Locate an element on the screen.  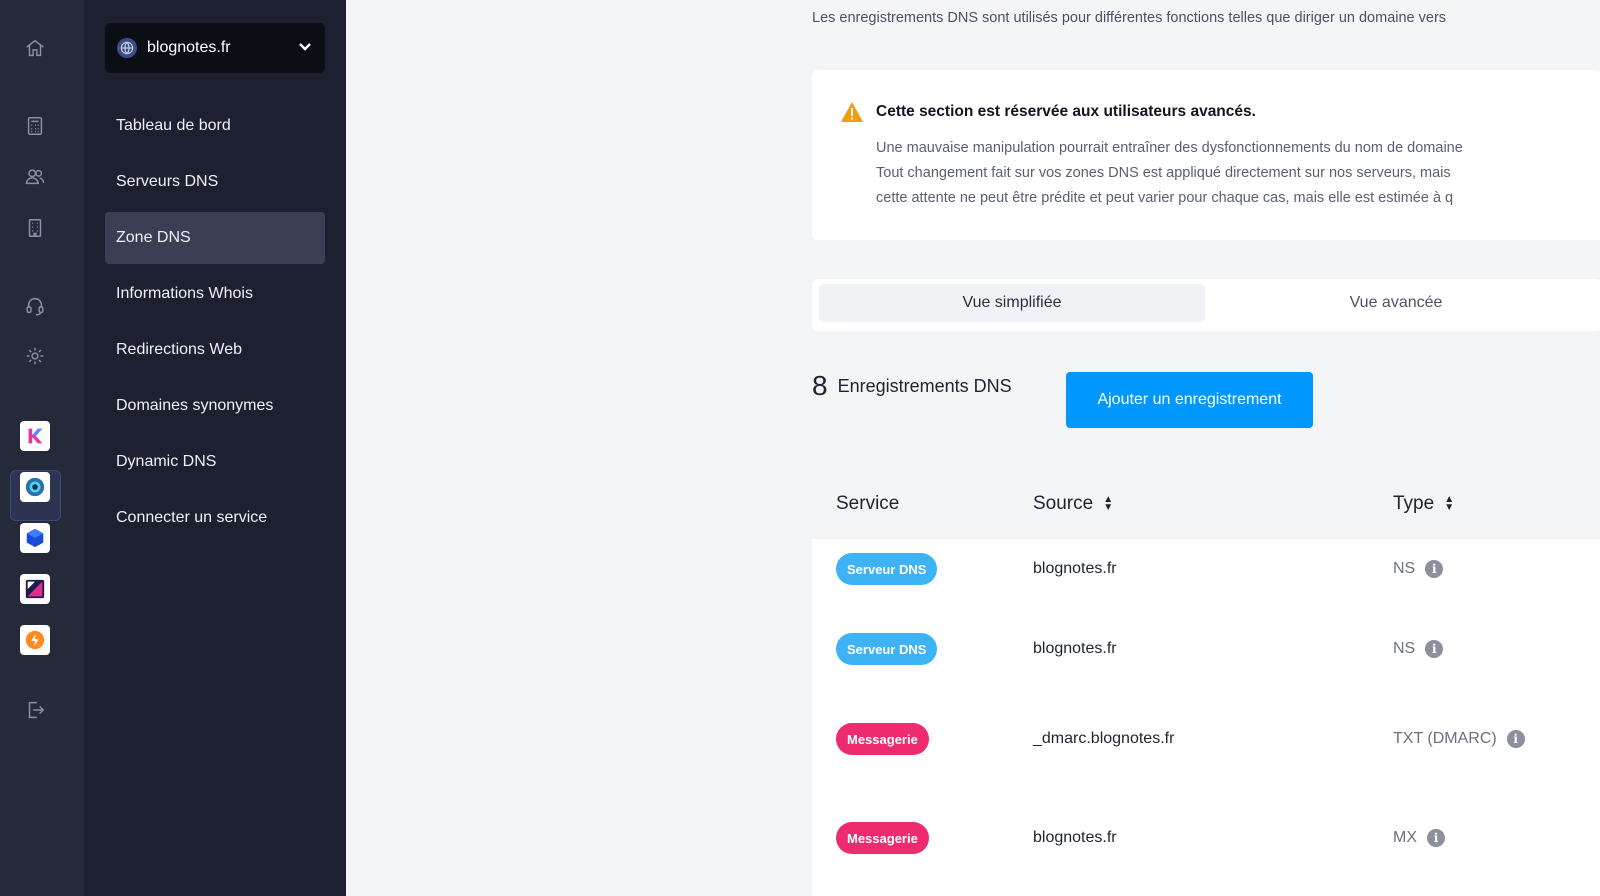
records-count-row: 8 Enregistrements DNS is located at coordinates (912, 386).